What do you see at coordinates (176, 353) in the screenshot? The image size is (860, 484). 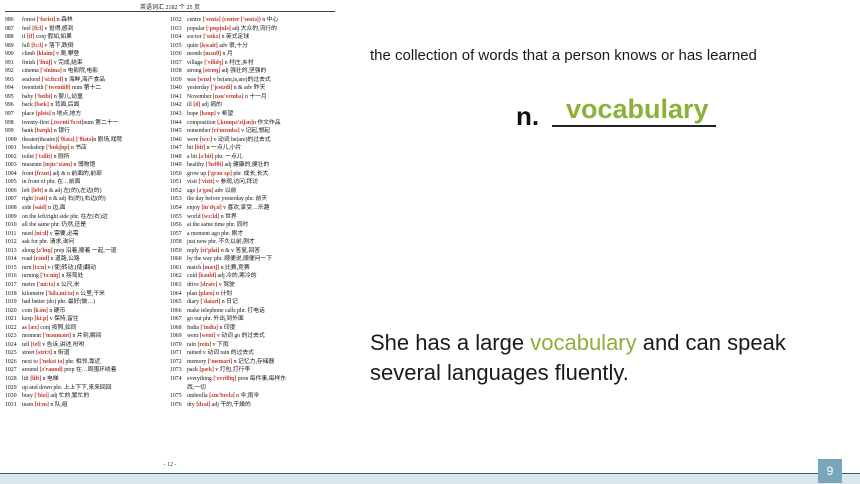 I see `vocab-entry-number: 1071` at bounding box center [176, 353].